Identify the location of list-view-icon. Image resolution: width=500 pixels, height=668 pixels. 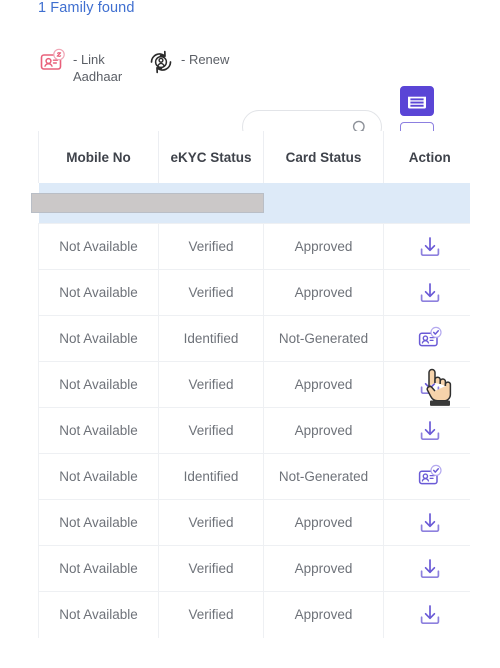
(417, 101).